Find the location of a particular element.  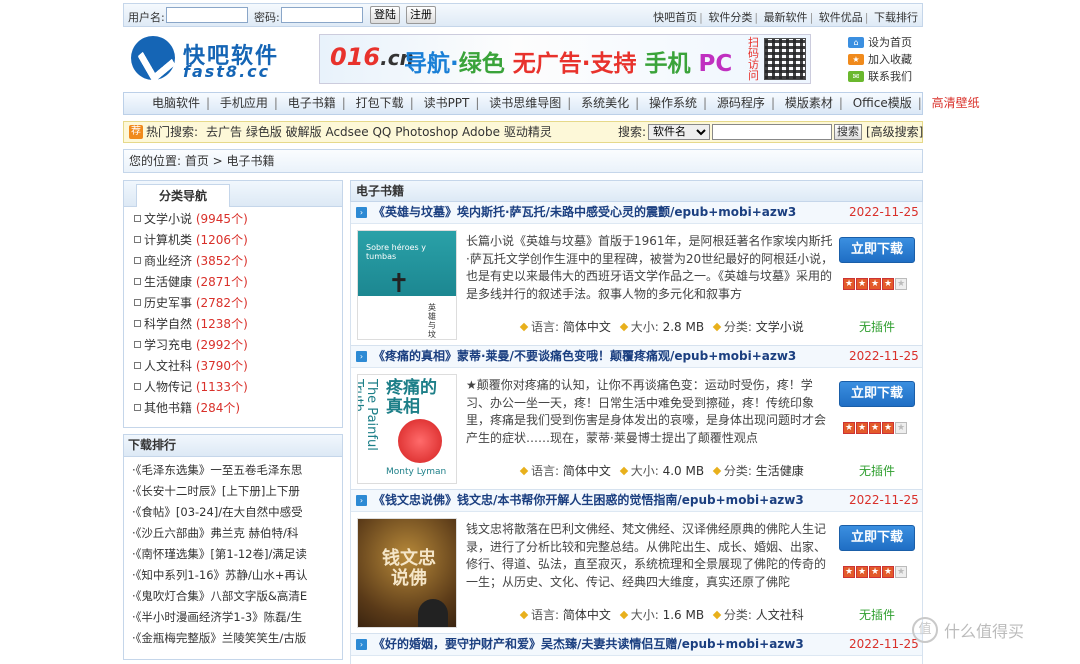

search-input is located at coordinates (772, 132).